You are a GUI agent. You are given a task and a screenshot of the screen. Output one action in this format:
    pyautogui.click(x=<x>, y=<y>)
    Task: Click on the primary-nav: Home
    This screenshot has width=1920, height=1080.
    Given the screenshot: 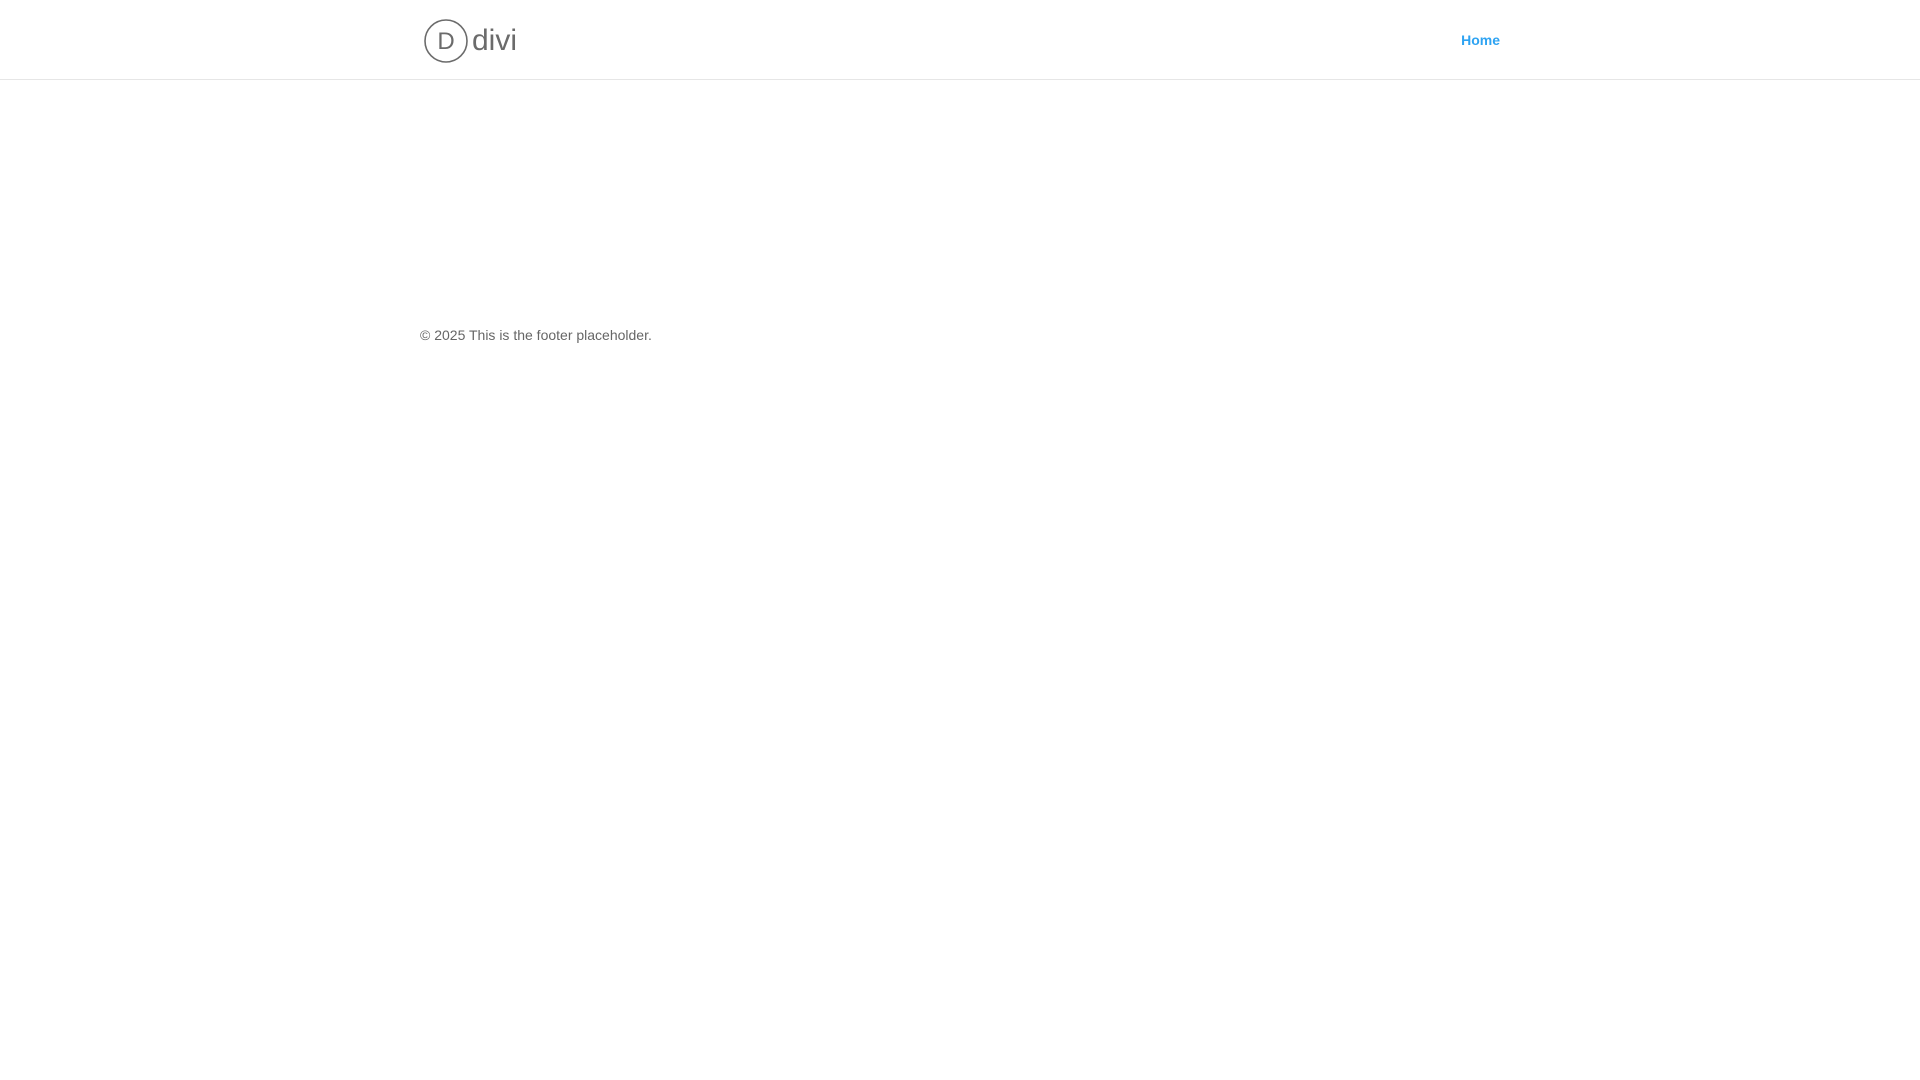 What is the action you would take?
    pyautogui.click(x=1480, y=40)
    